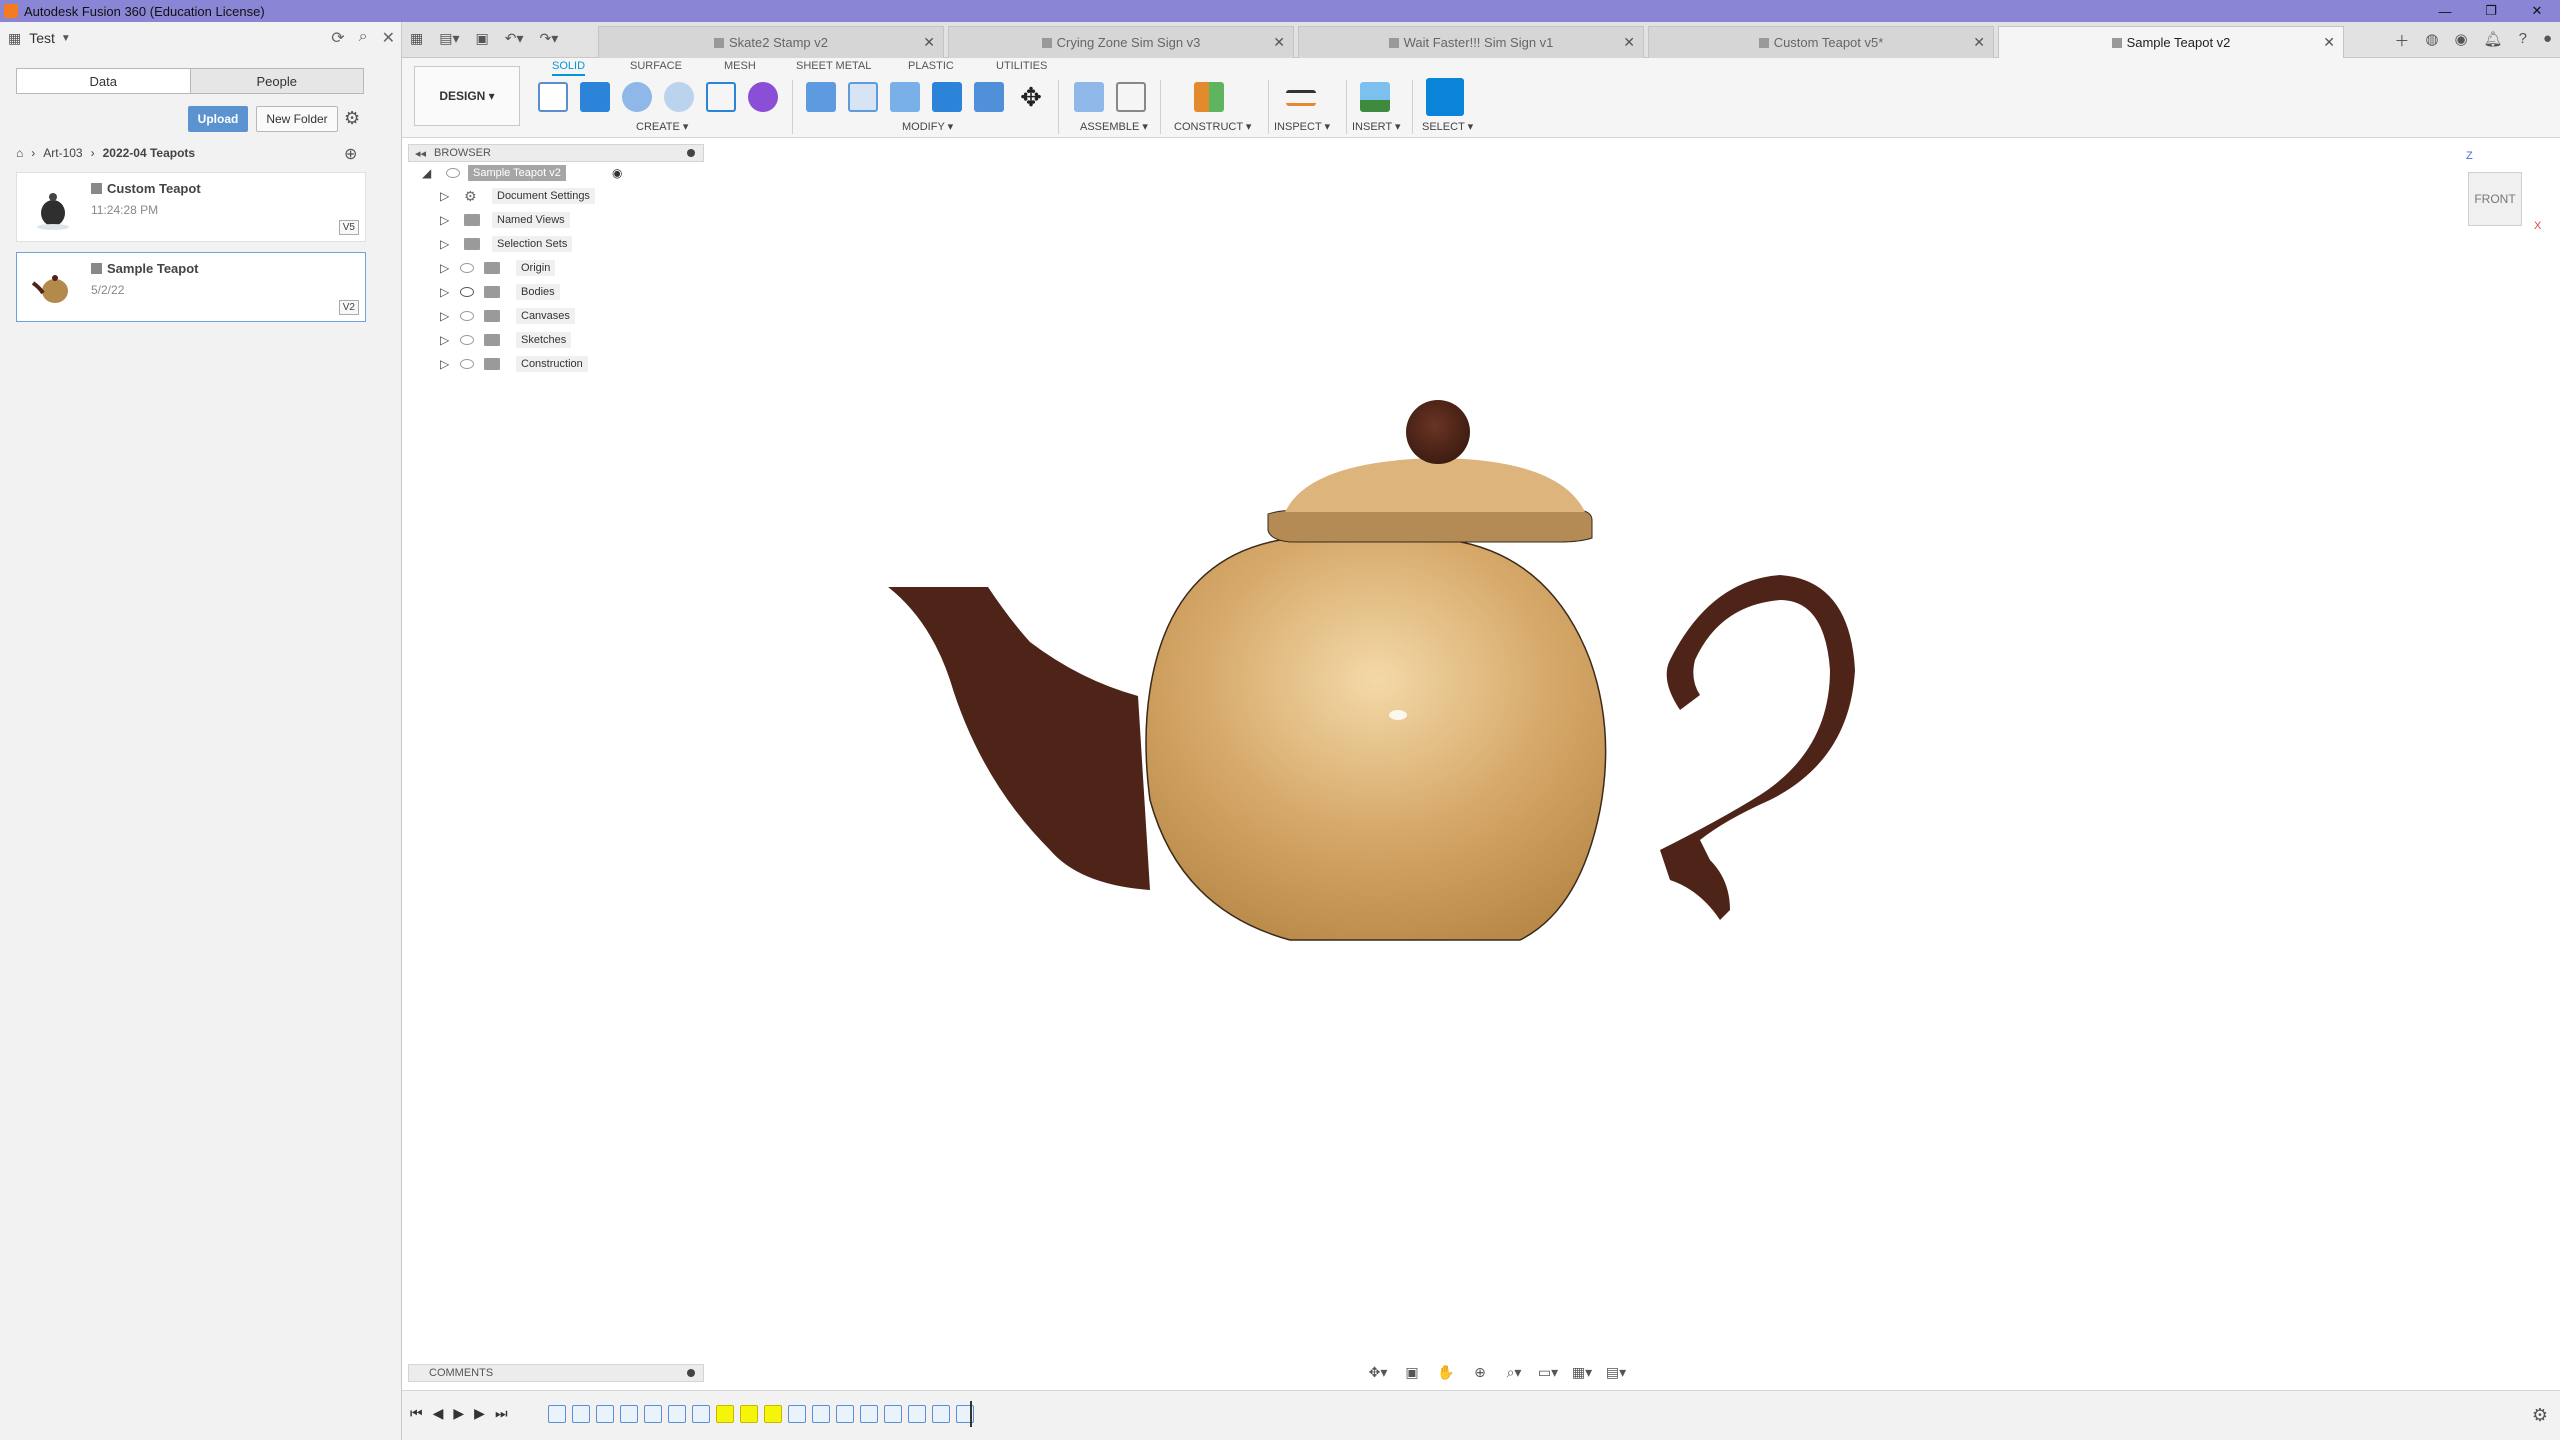  Describe the element at coordinates (556, 316) in the screenshot. I see `browser-item: ▷ Canvases` at that location.